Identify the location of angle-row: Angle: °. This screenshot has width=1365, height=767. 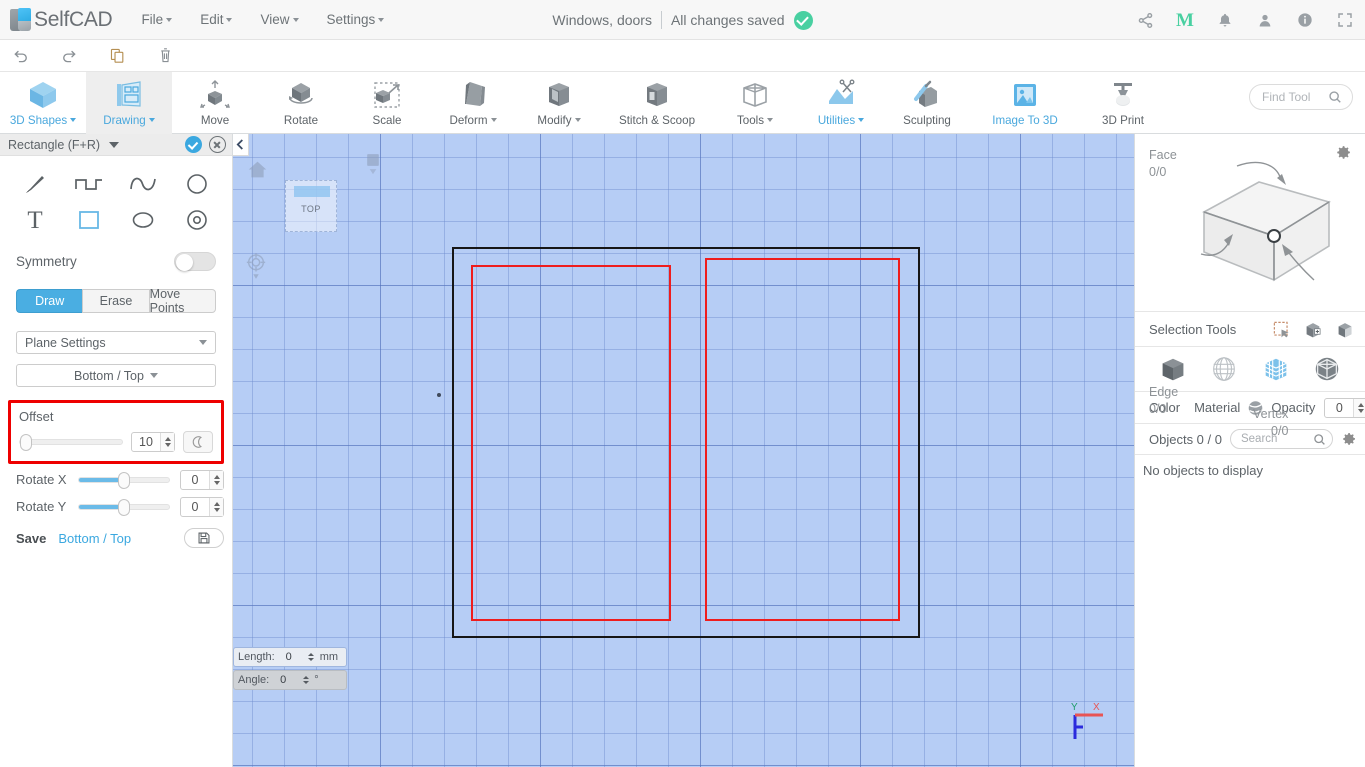
(290, 680).